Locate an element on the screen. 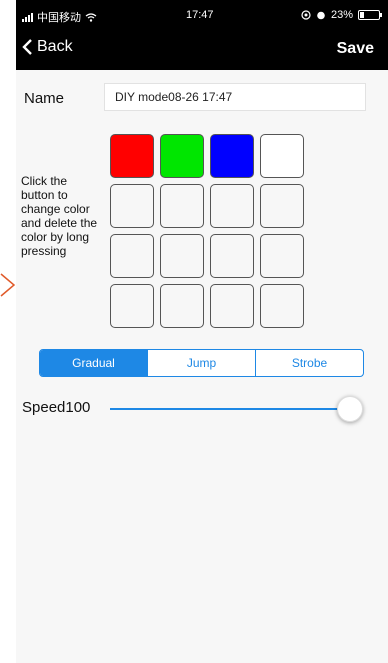 The width and height of the screenshot is (388, 663). slider-thumb is located at coordinates (350, 409).